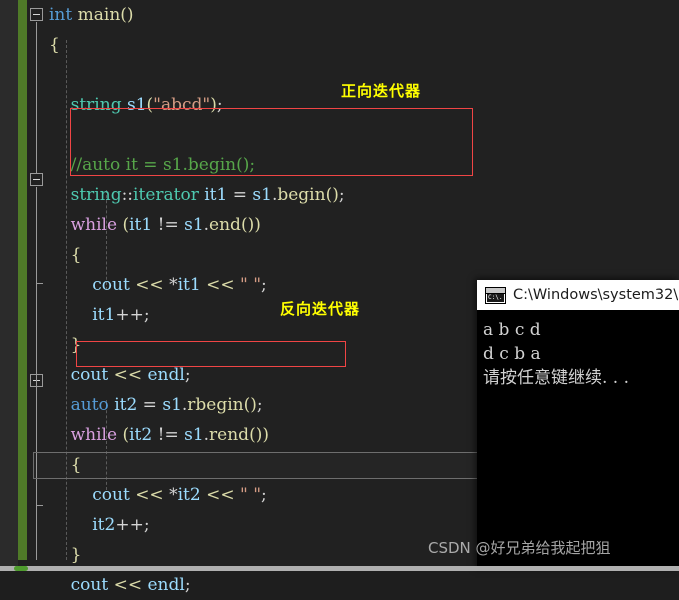 This screenshot has width=679, height=600. Describe the element at coordinates (364, 585) in the screenshot. I see `code-line: cout << endl;` at that location.